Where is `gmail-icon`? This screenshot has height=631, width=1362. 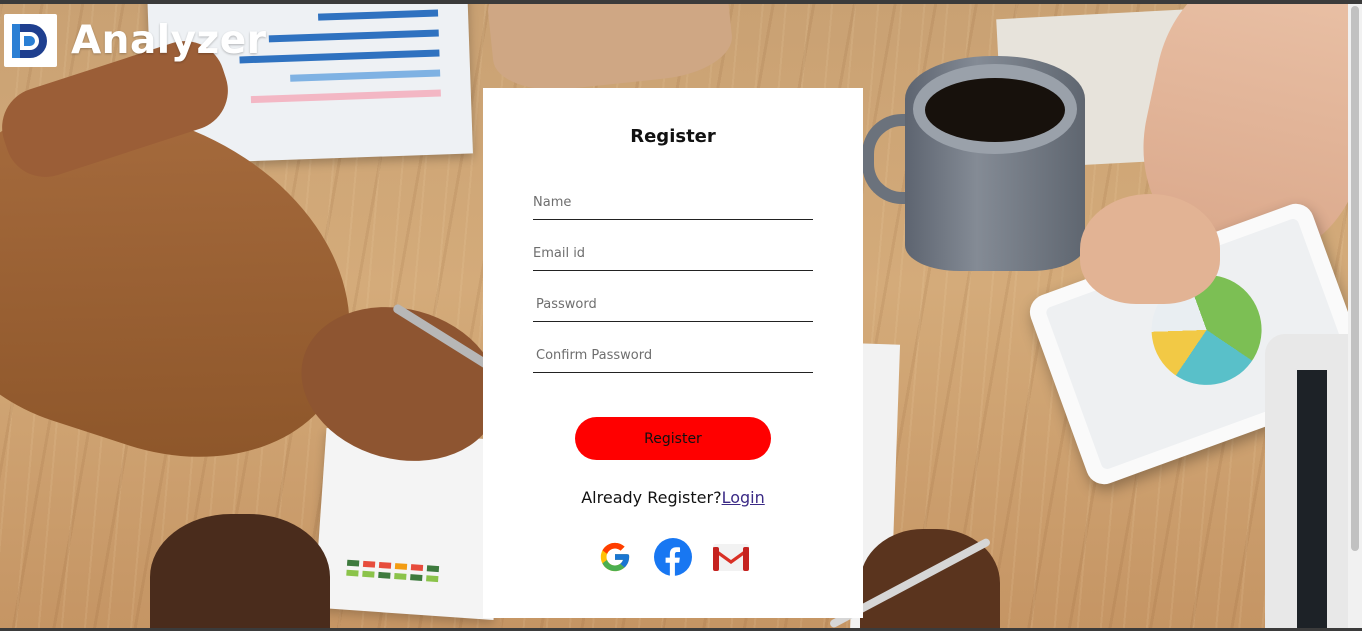 gmail-icon is located at coordinates (731, 557).